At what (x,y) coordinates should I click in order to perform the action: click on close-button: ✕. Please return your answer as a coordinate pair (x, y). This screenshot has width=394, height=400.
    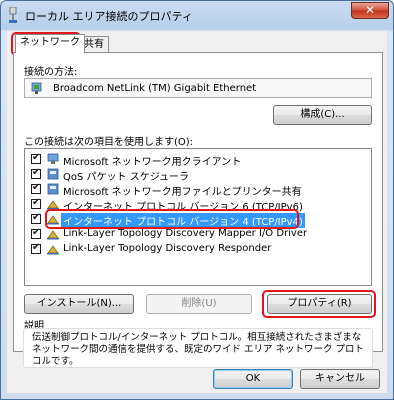
    Looking at the image, I should click on (370, 10).